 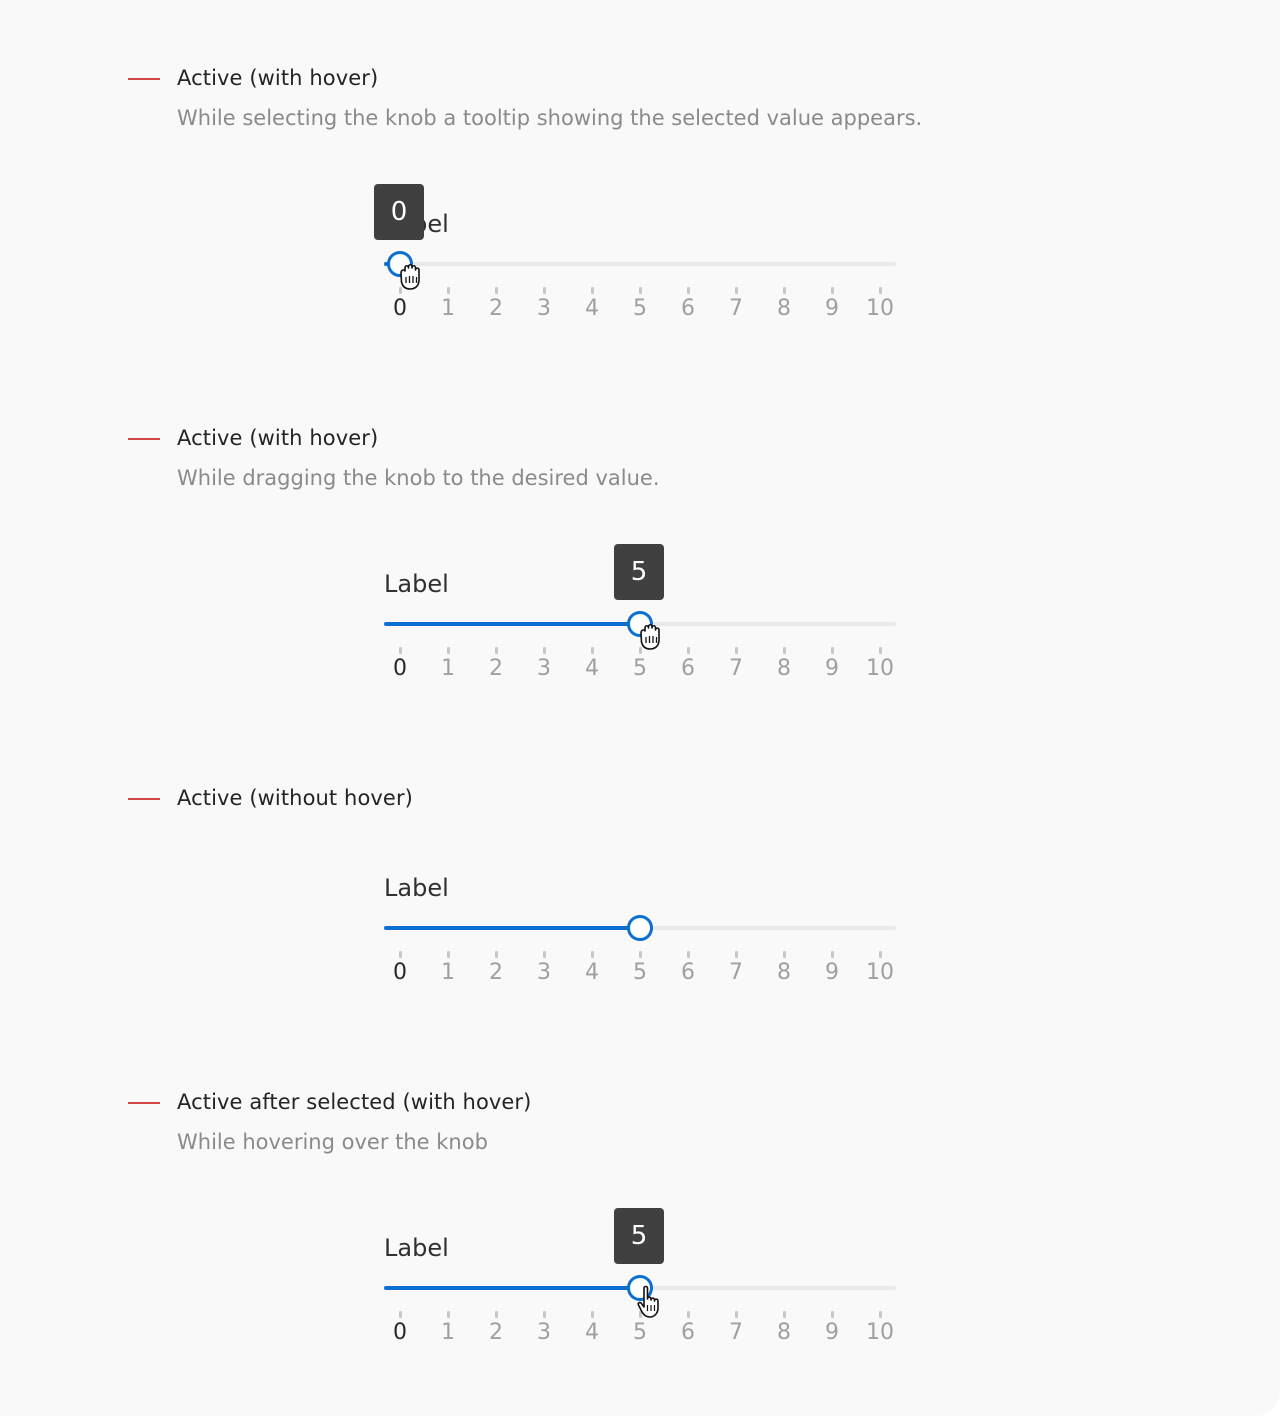 What do you see at coordinates (295, 798) in the screenshot?
I see `section-title: Active (without hover)` at bounding box center [295, 798].